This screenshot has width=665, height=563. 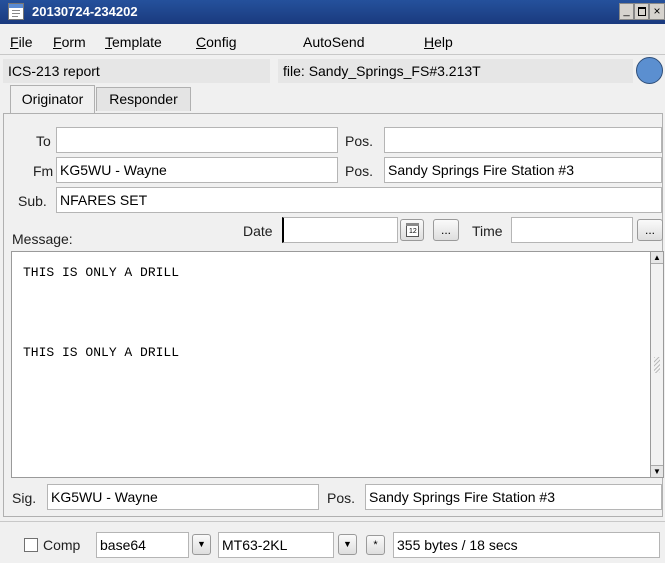 I want to click on menu-bar: File Form Template Config AutoSend Help, so click(x=332, y=43).